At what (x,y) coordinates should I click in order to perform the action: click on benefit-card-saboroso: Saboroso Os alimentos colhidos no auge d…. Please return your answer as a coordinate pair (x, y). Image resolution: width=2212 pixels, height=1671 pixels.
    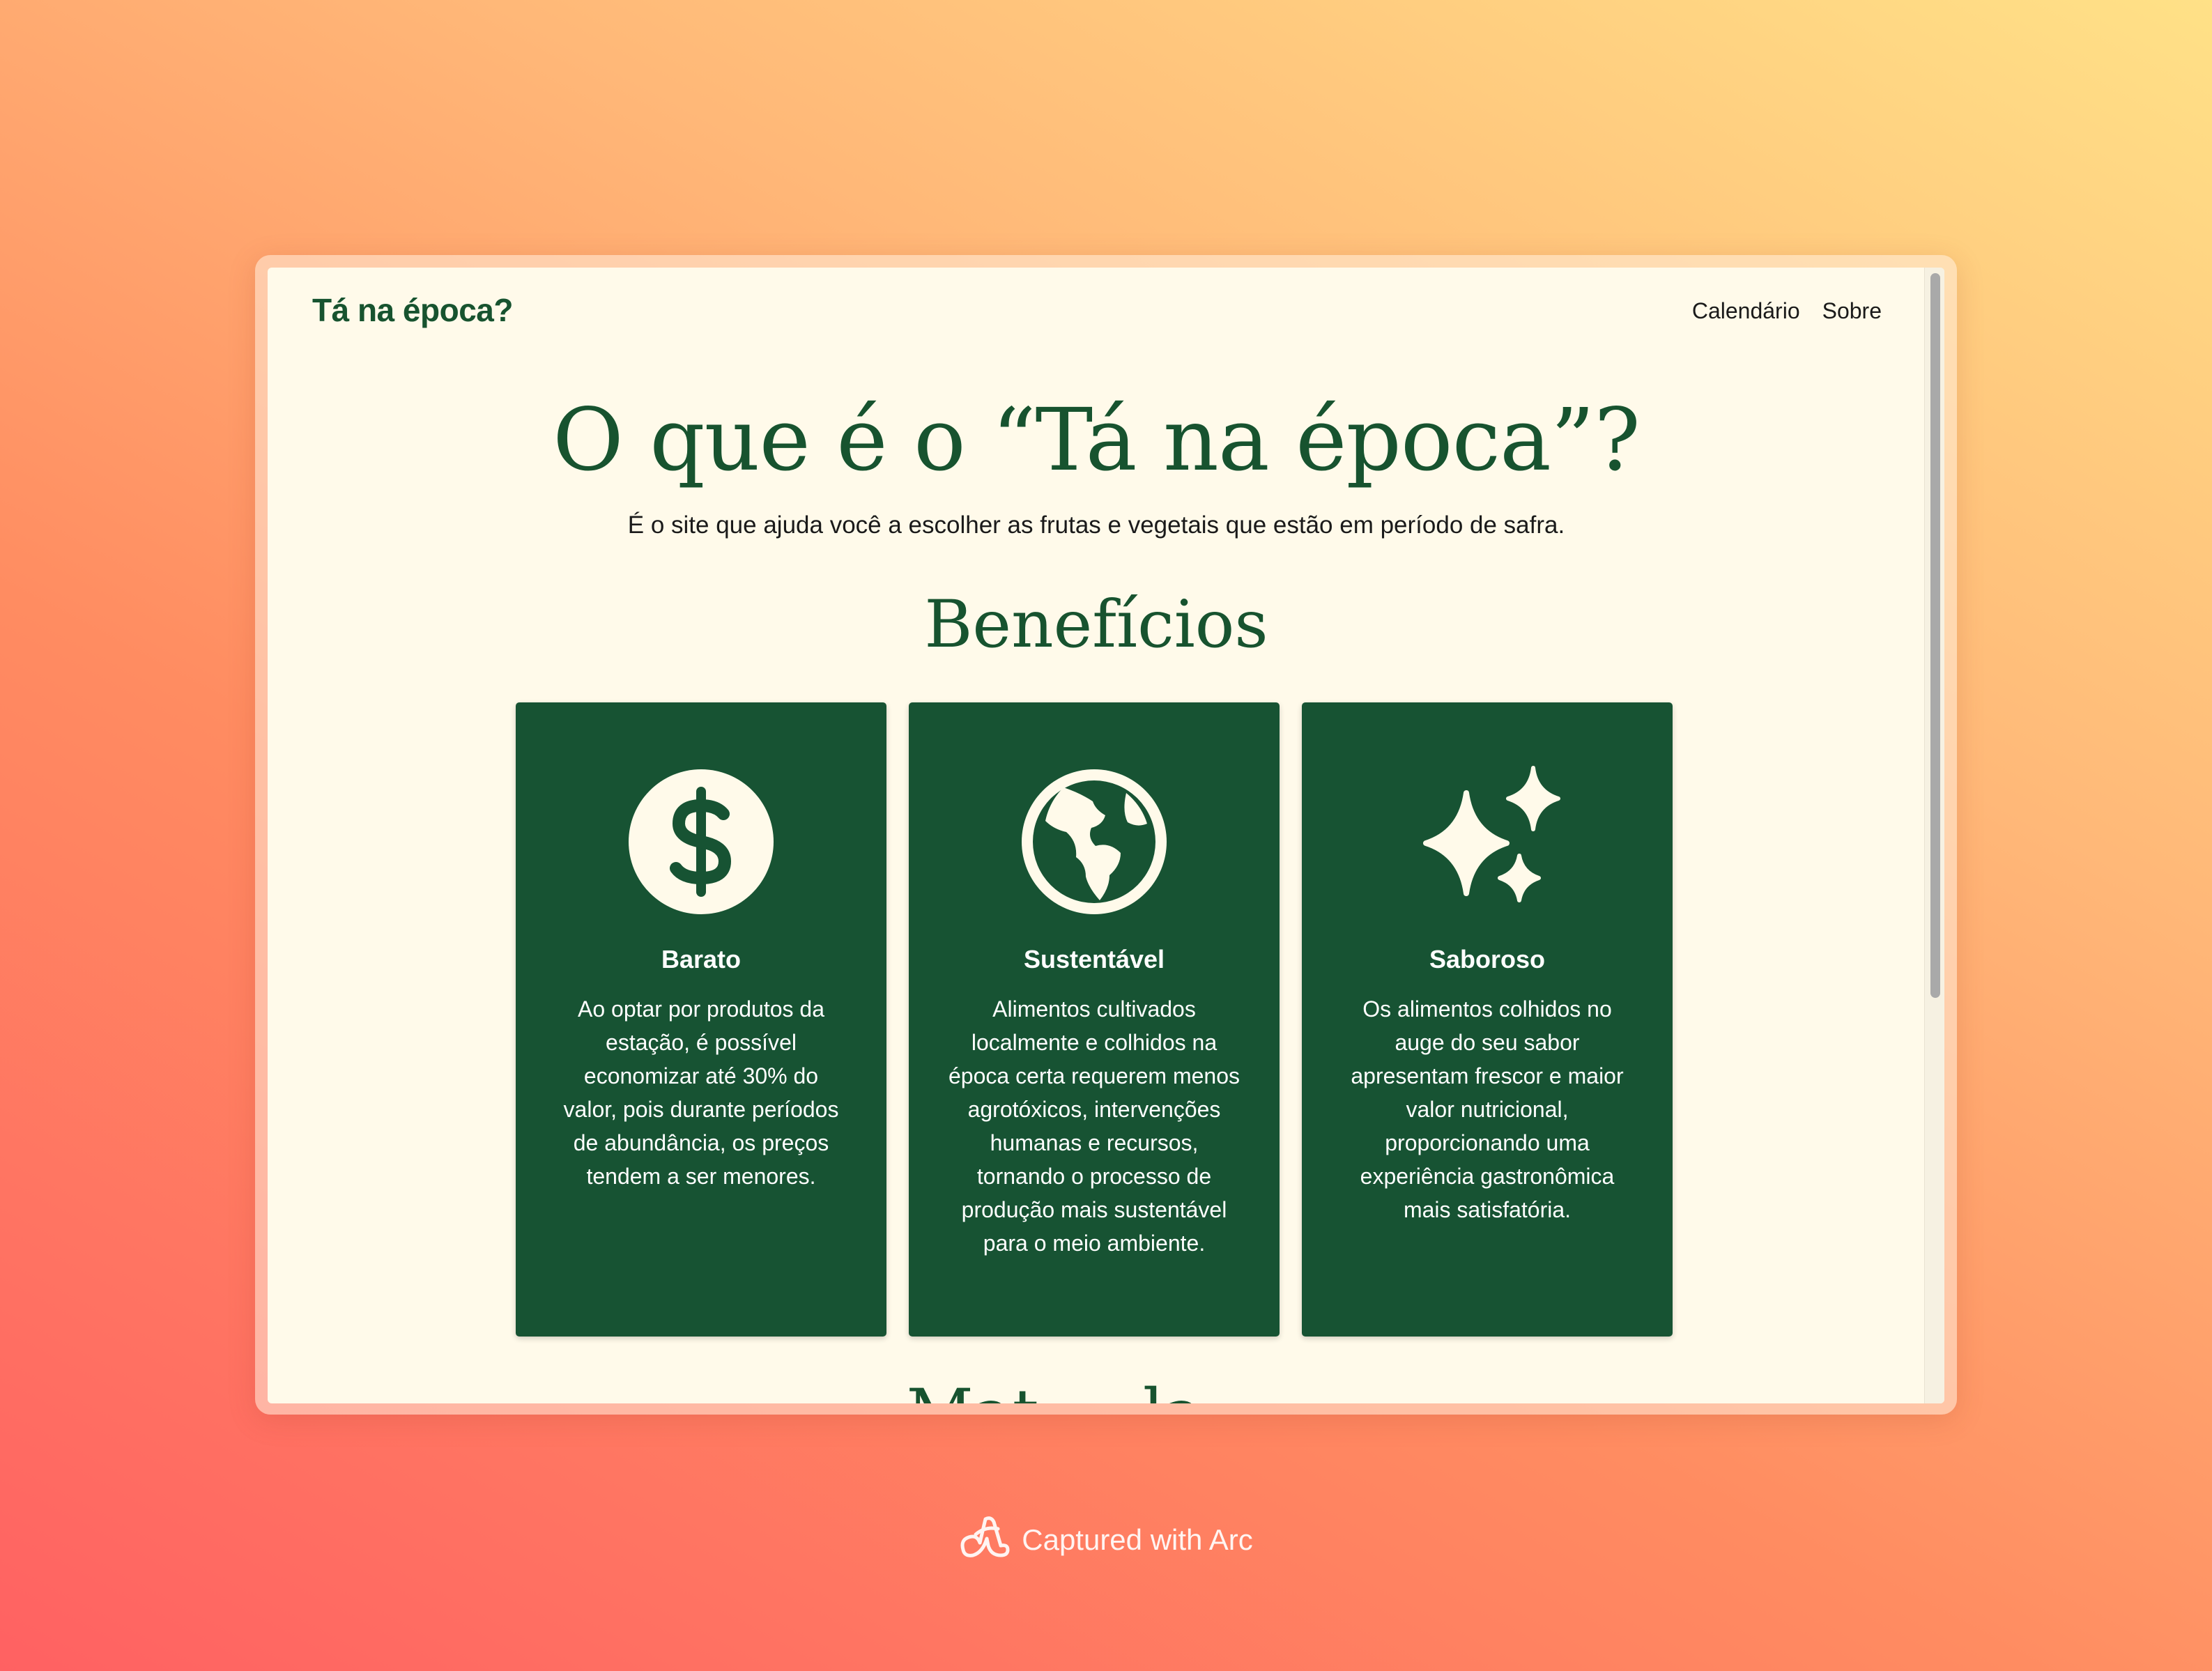
    Looking at the image, I should click on (1488, 1020).